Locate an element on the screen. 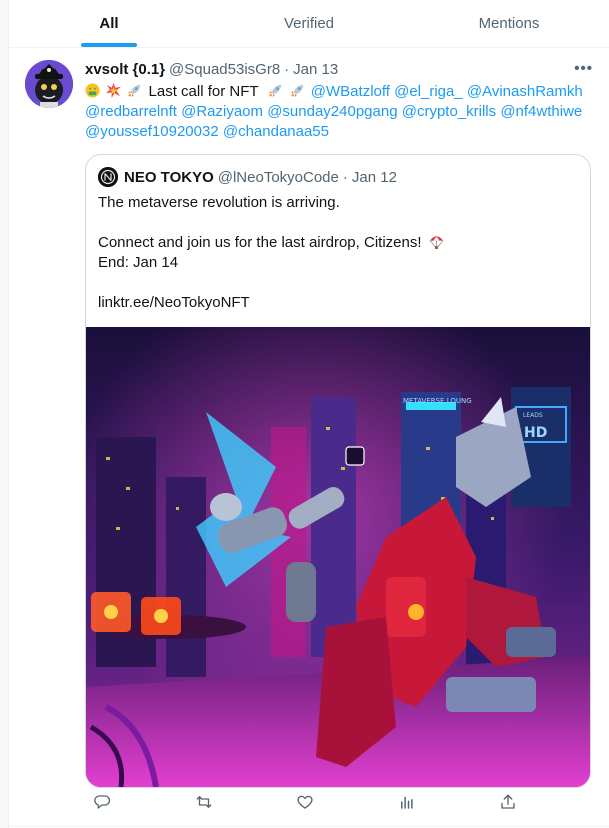  parachute-emoji is located at coordinates (436, 242).